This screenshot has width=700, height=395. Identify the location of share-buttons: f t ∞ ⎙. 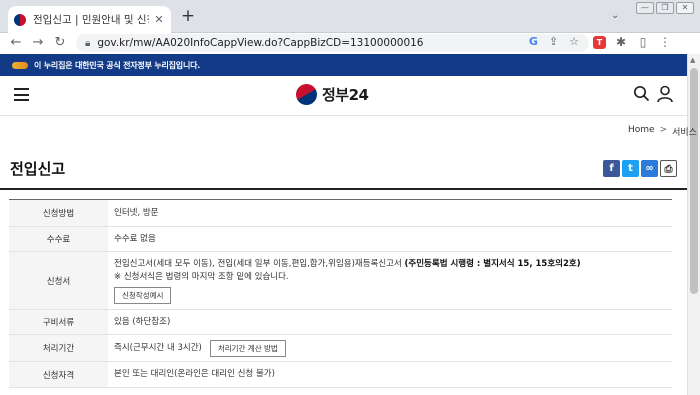
(640, 168).